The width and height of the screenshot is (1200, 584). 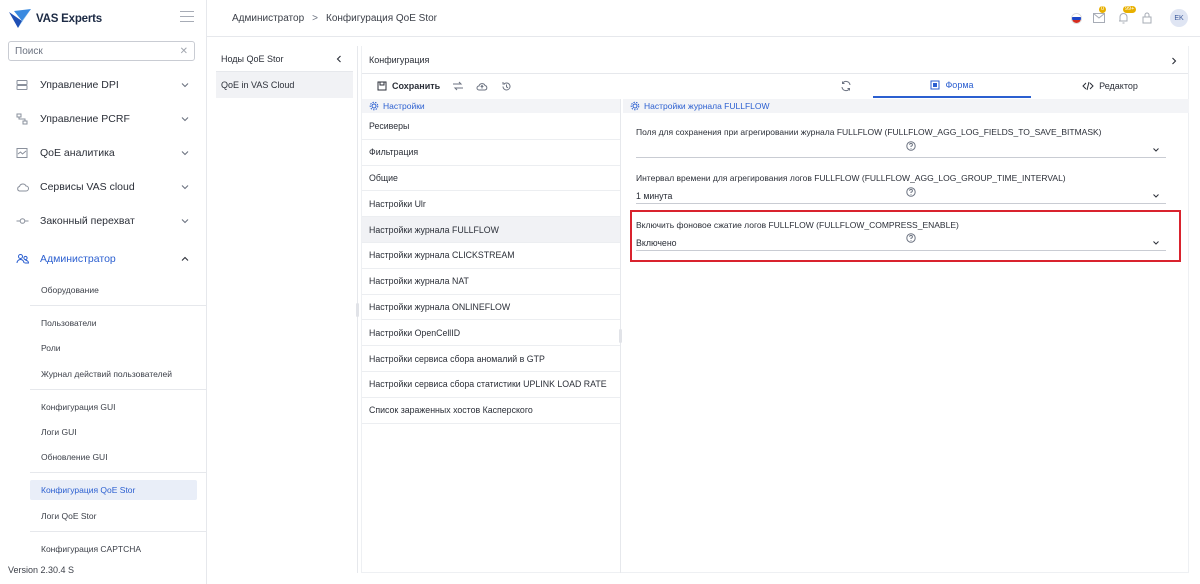 I want to click on sidebar-item-label: Администратор, so click(x=78, y=259).